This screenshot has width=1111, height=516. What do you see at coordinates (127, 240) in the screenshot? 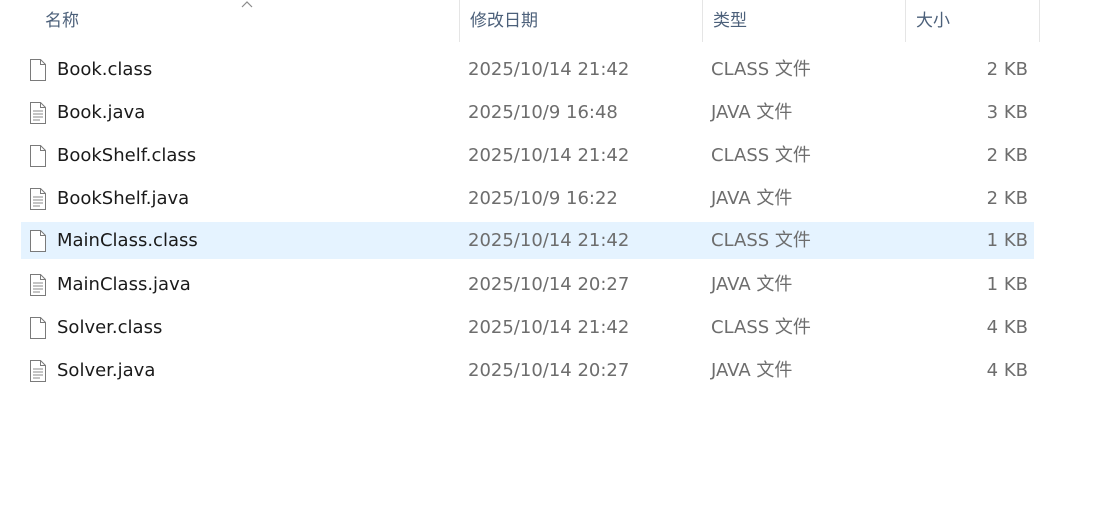
I see `file-name: MainClass.class` at bounding box center [127, 240].